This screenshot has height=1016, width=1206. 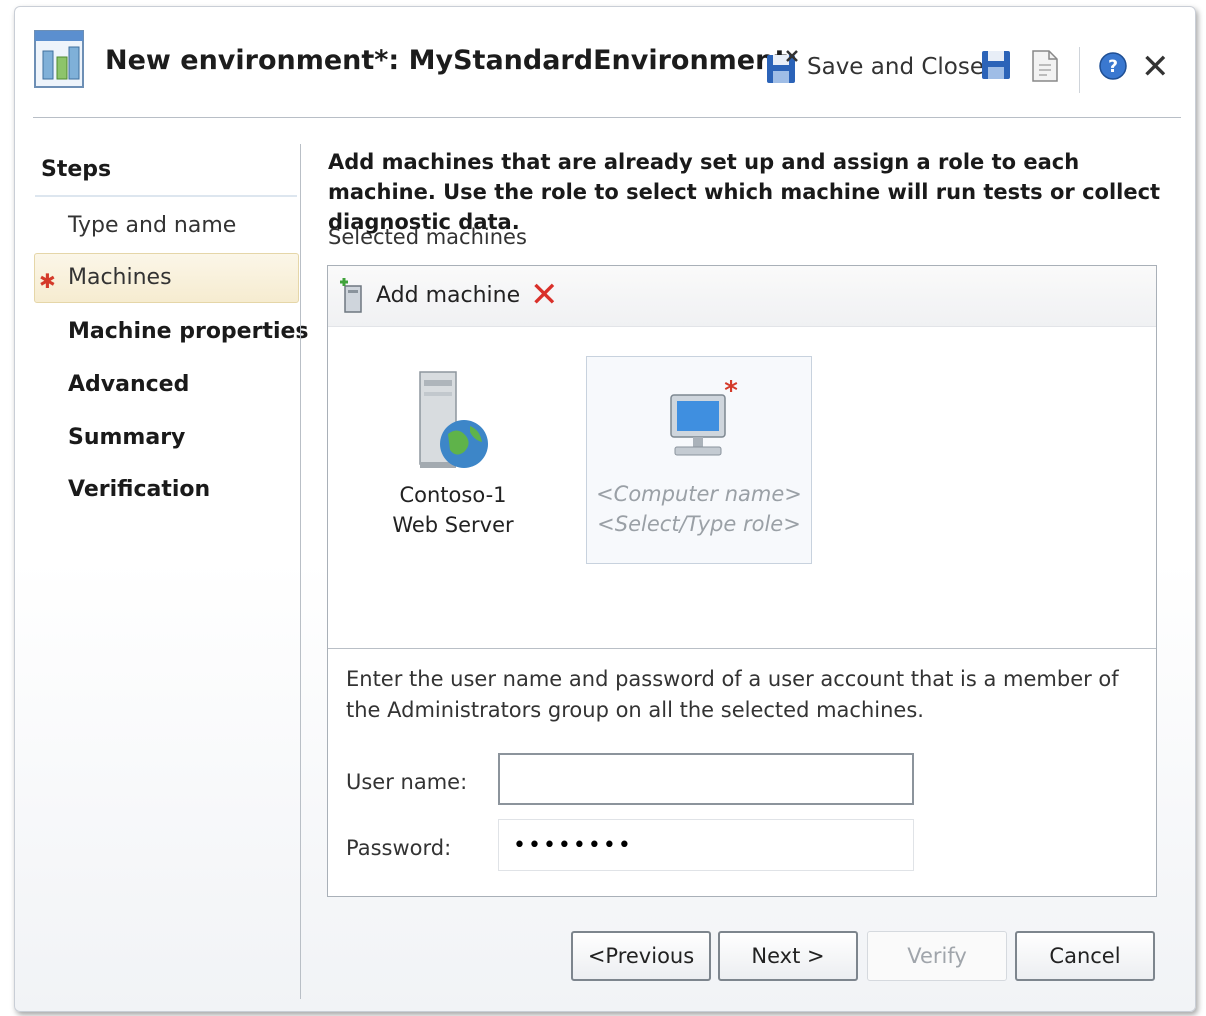 What do you see at coordinates (47, 281) in the screenshot?
I see `required-star-icon: ✱` at bounding box center [47, 281].